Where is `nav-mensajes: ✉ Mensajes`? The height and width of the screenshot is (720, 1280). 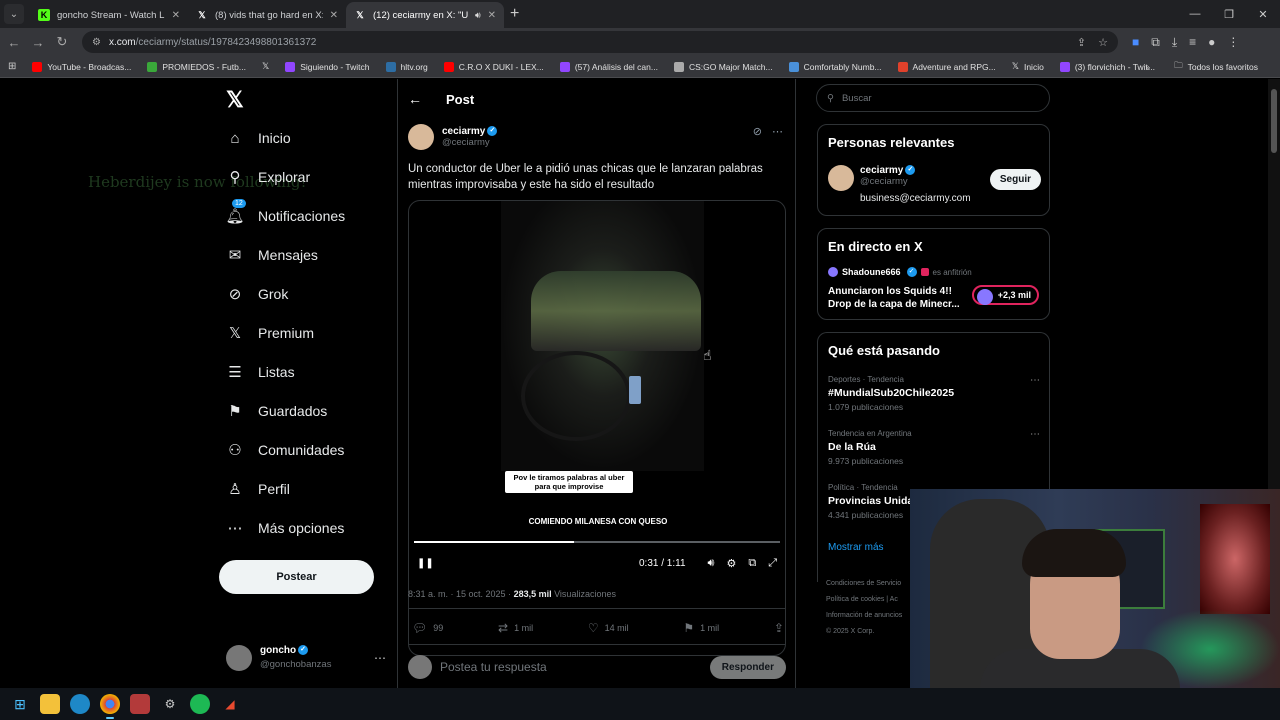 nav-mensajes: ✉ Mensajes is located at coordinates (272, 255).